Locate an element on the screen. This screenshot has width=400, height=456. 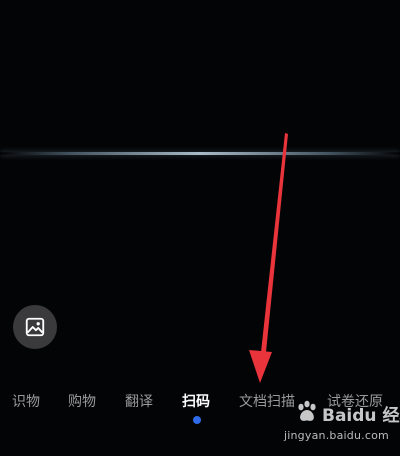
image-icon is located at coordinates (35, 327).